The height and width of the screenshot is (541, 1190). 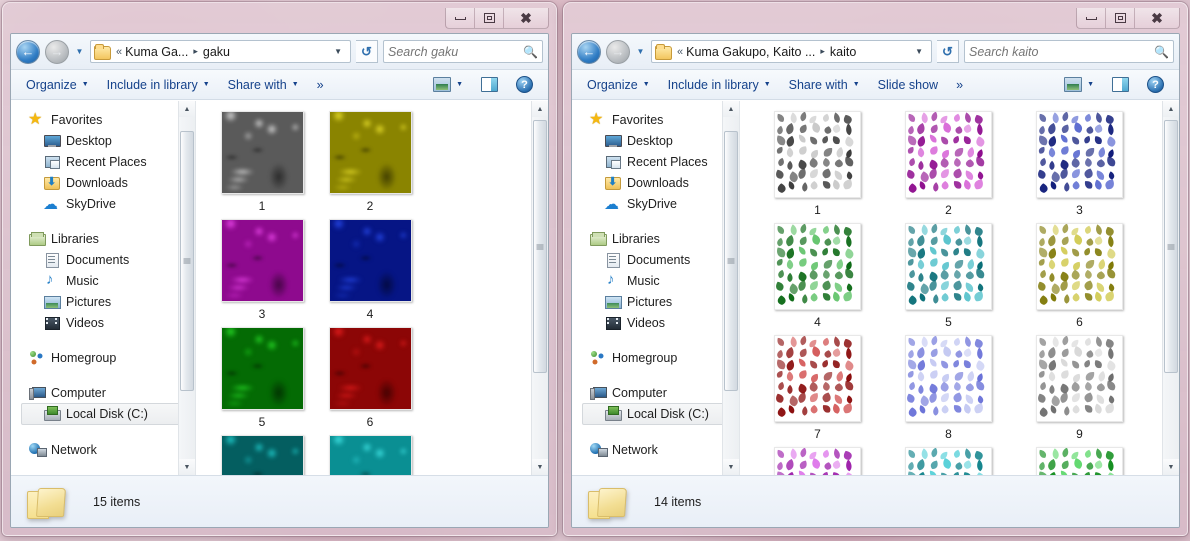 I want to click on sidebar-item-downloads: Downloads, so click(x=655, y=182).